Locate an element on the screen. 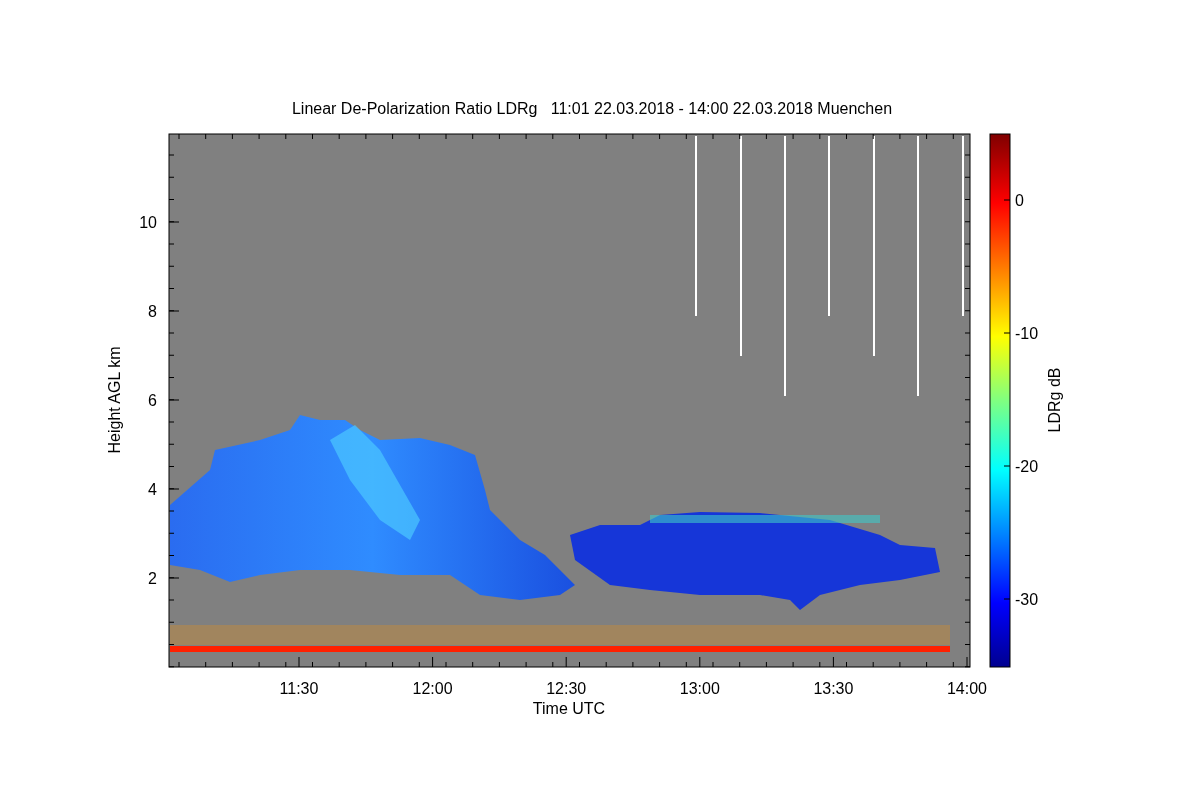 The width and height of the screenshot is (1200, 800). x-tick-label: 12:00 is located at coordinates (432, 688).